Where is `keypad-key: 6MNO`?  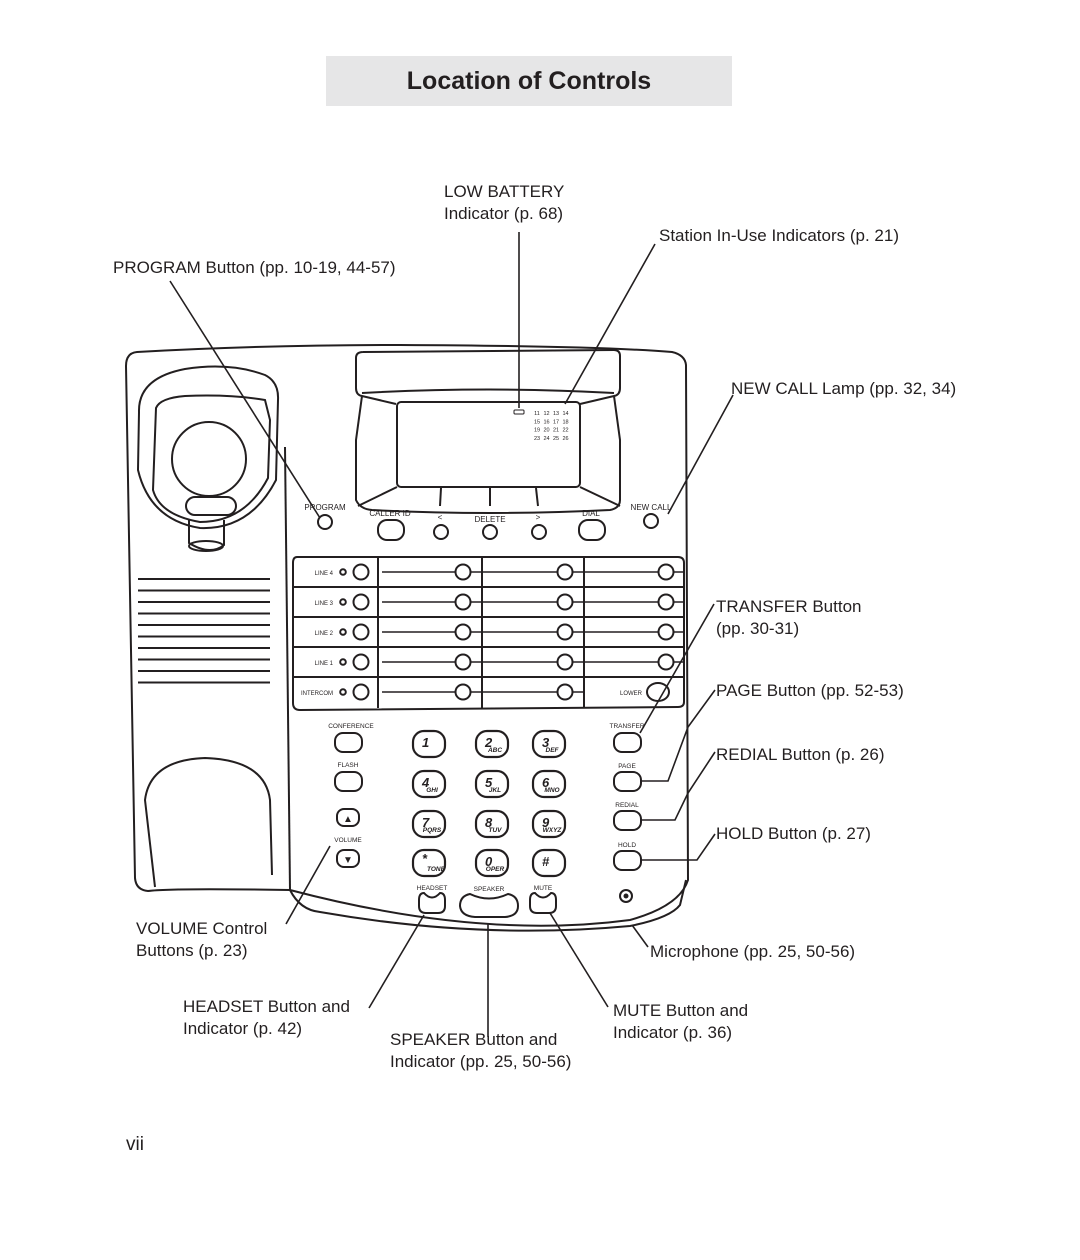
keypad-key: 6MNO is located at coordinates (549, 784).